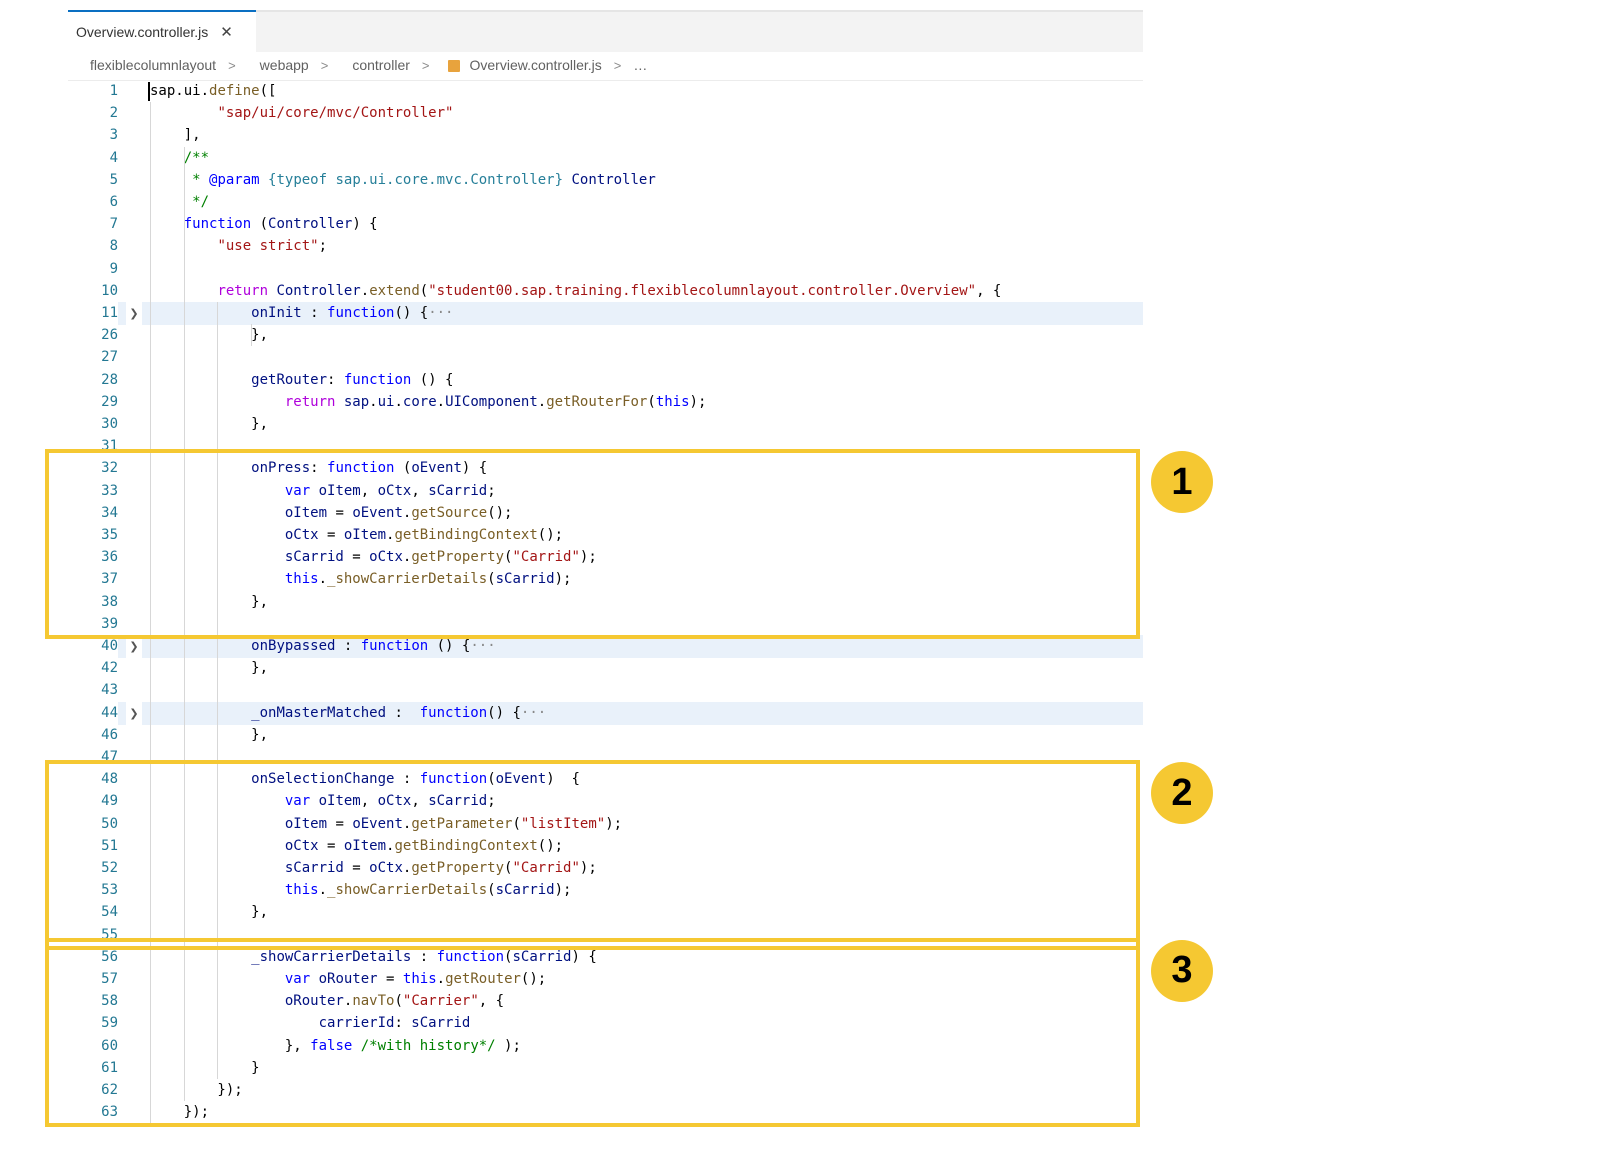  I want to click on close-icon: ✕, so click(226, 32).